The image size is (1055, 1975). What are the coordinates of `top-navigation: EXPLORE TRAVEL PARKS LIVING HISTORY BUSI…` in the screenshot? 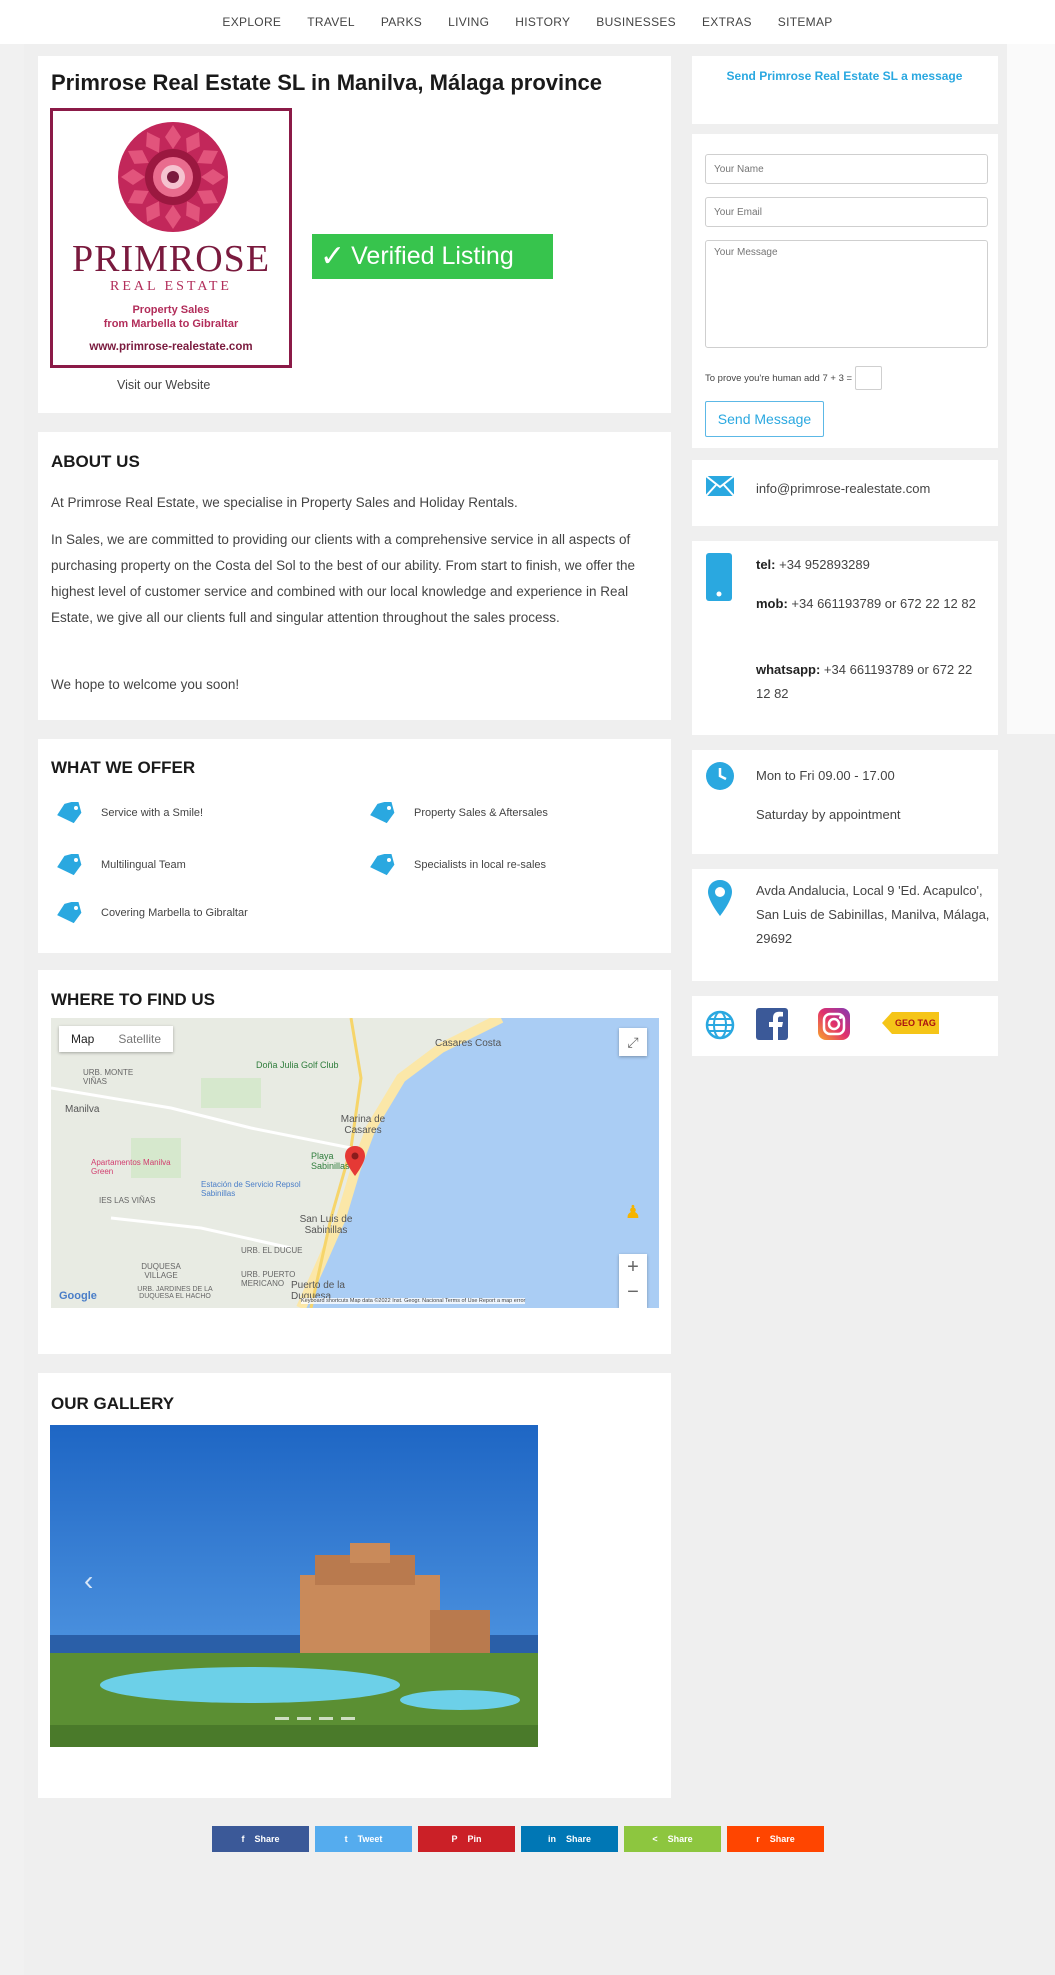 It's located at (527, 22).